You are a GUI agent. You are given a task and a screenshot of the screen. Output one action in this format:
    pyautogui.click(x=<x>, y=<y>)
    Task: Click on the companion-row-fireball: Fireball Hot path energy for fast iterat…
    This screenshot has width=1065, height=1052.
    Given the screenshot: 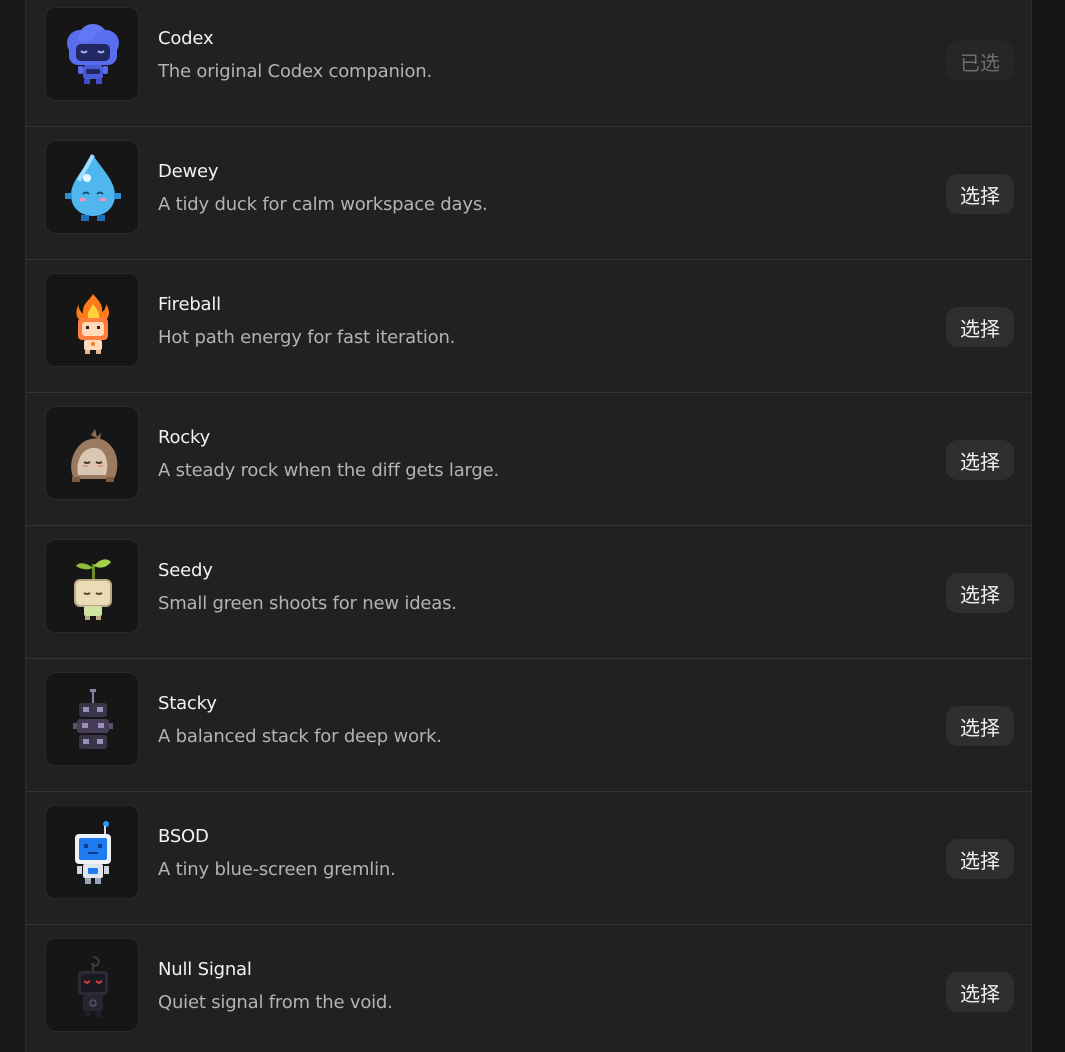 What is the action you would take?
    pyautogui.click(x=528, y=326)
    